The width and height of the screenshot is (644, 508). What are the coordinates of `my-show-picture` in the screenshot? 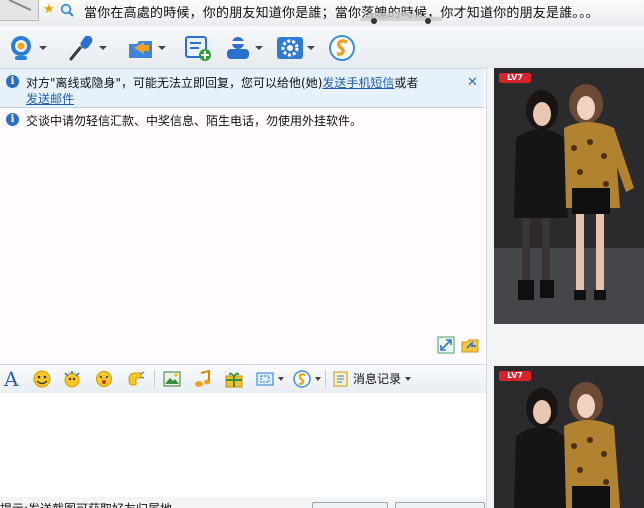 It's located at (569, 437).